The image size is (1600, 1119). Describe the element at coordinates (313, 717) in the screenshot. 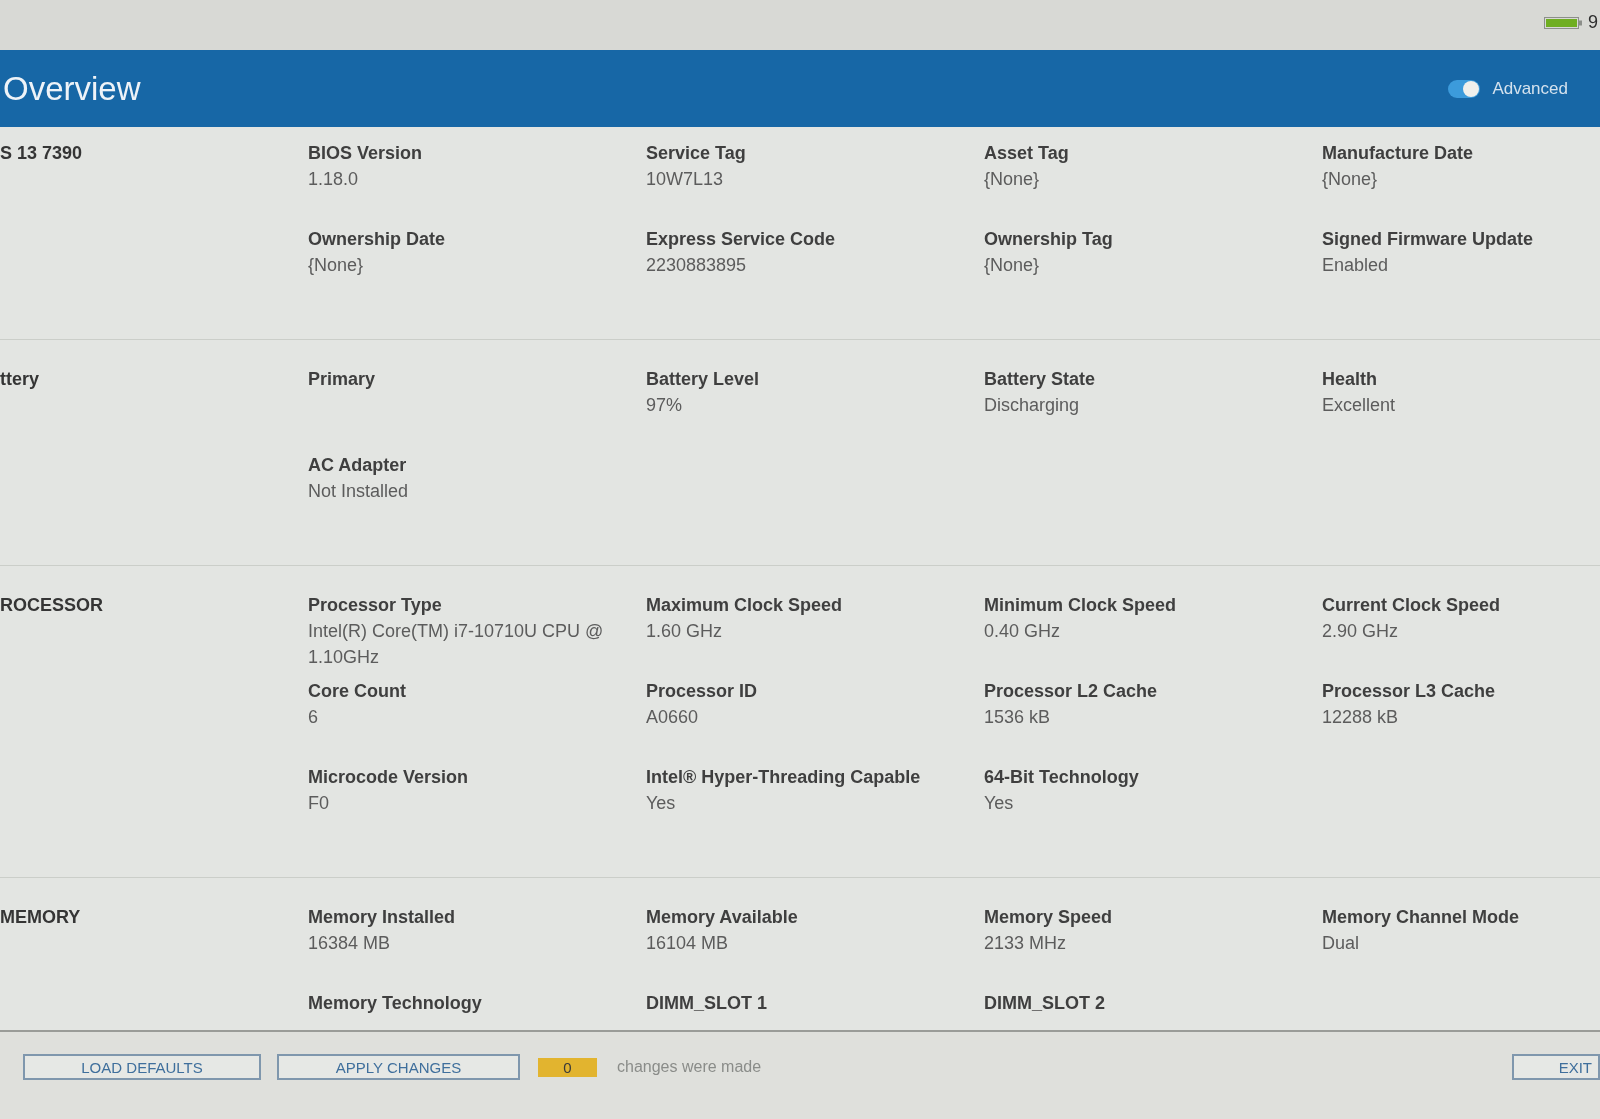

I see `field-value: 6` at that location.